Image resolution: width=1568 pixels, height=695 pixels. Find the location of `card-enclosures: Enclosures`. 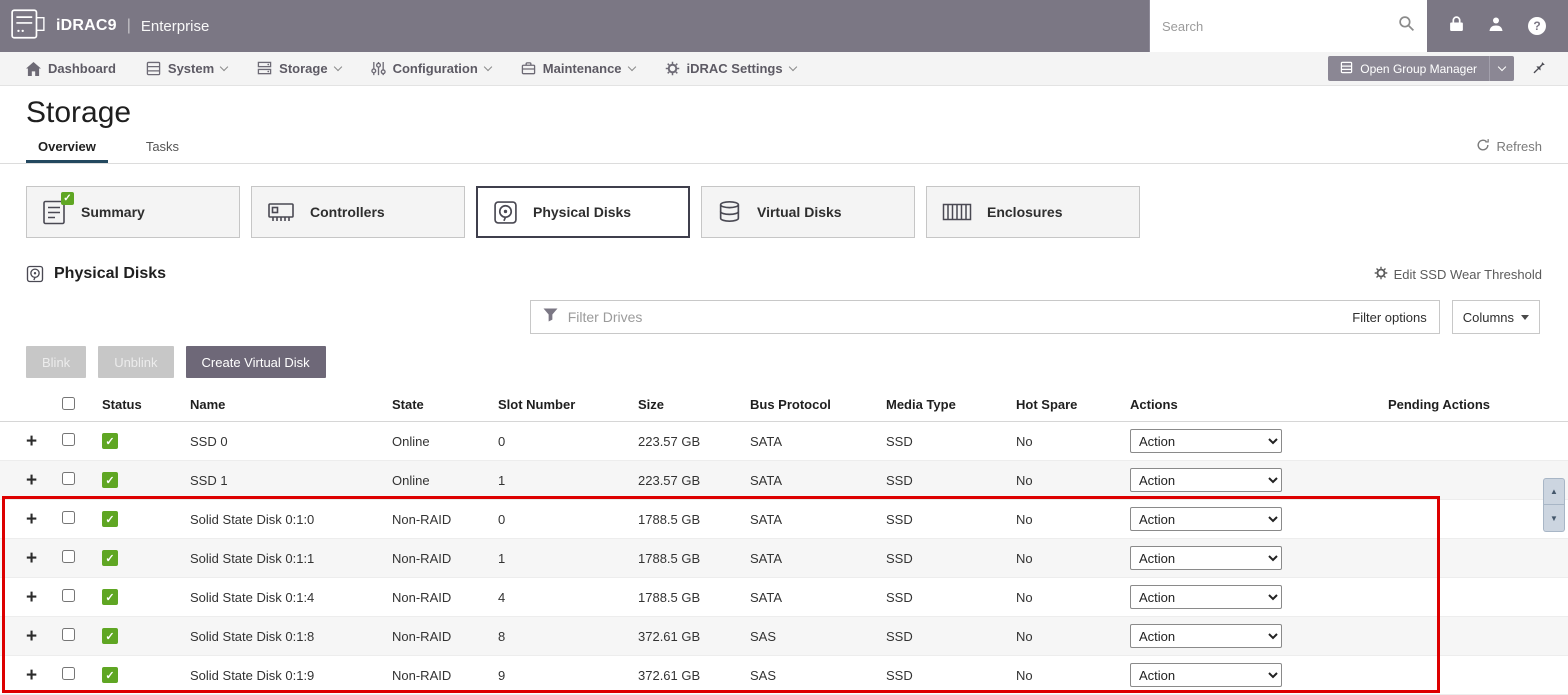

card-enclosures: Enclosures is located at coordinates (1033, 212).